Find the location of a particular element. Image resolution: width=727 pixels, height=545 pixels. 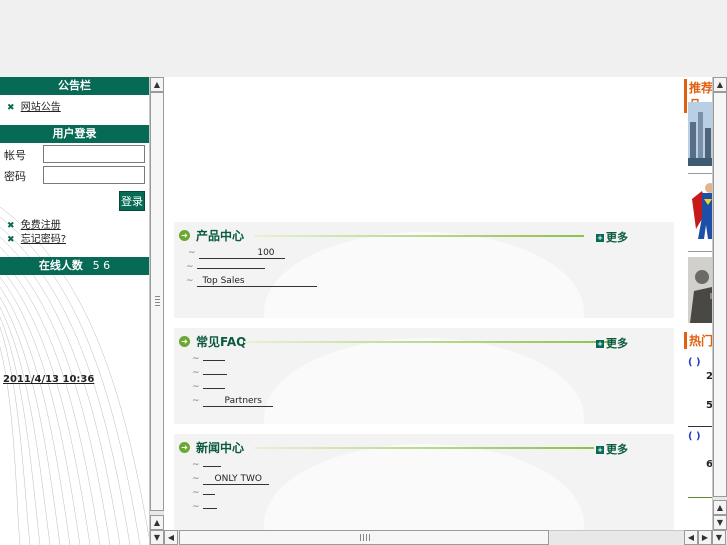

right-vertical-scrollbar: ▲ ▲ ▼ is located at coordinates (719, 303).